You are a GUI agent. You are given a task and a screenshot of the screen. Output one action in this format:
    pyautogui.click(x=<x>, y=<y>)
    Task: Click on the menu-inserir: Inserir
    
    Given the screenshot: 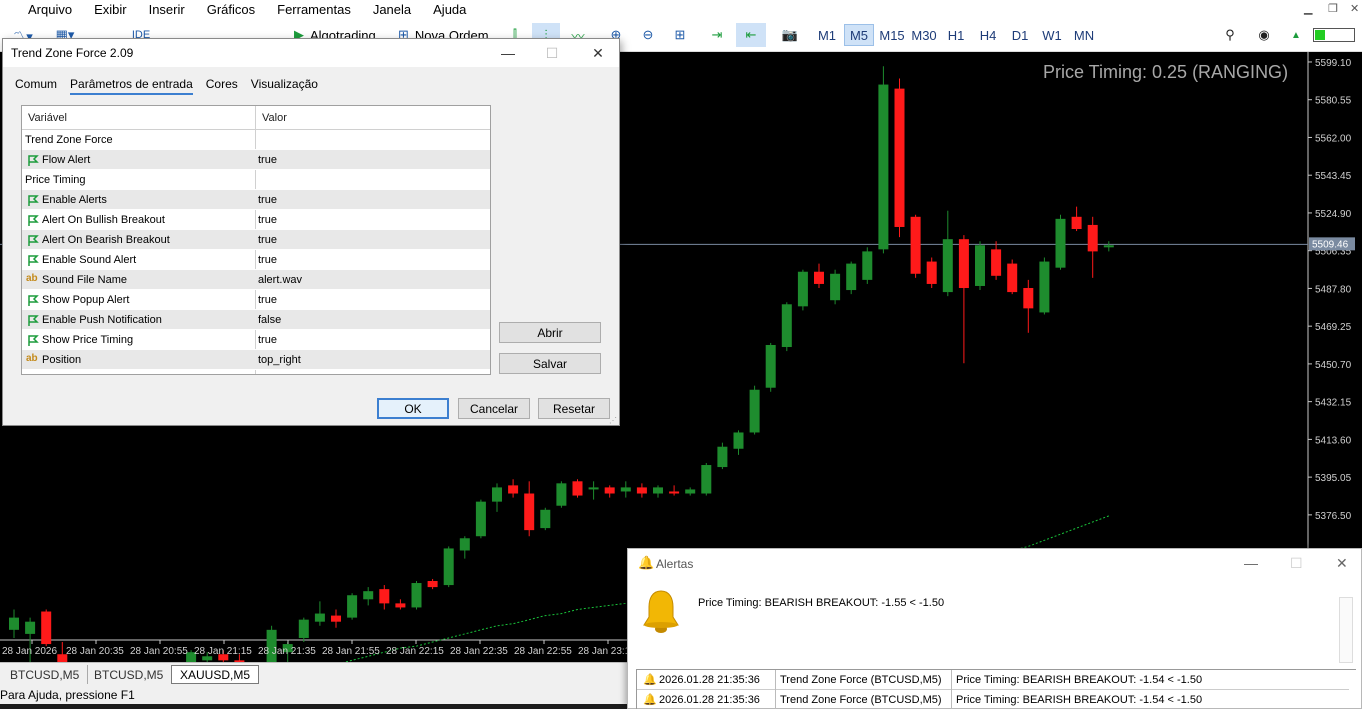 What is the action you would take?
    pyautogui.click(x=167, y=9)
    